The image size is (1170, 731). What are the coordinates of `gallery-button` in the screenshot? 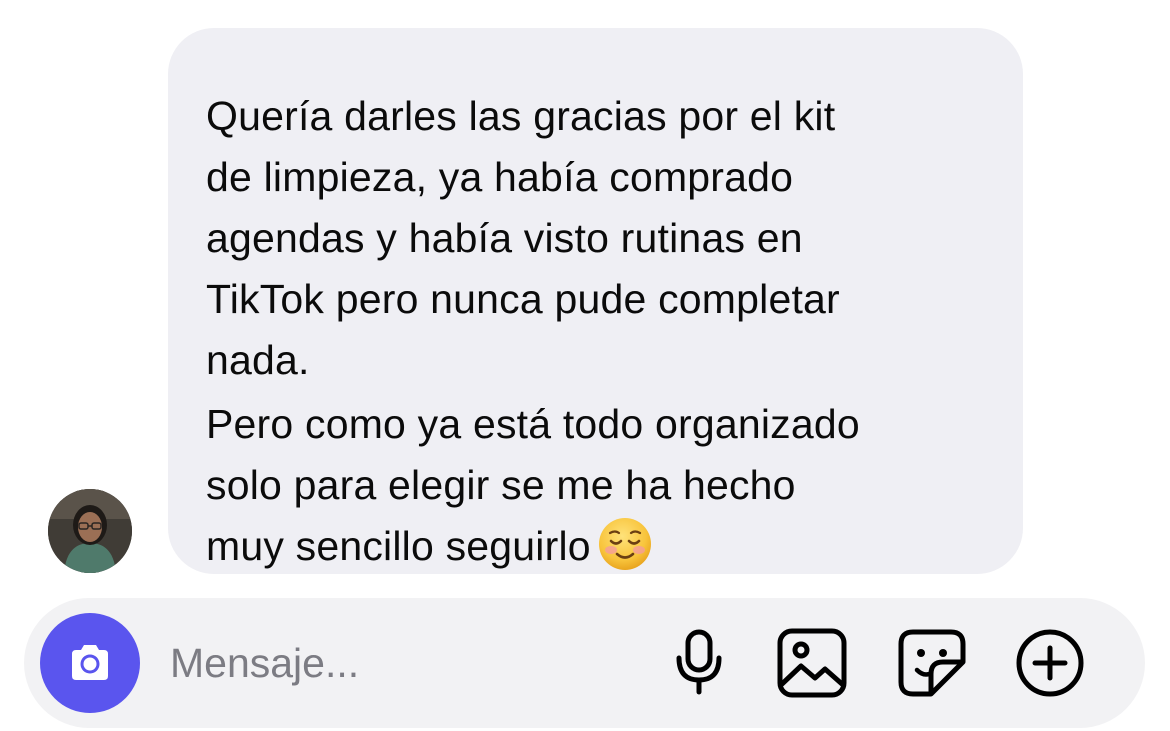 It's located at (812, 663).